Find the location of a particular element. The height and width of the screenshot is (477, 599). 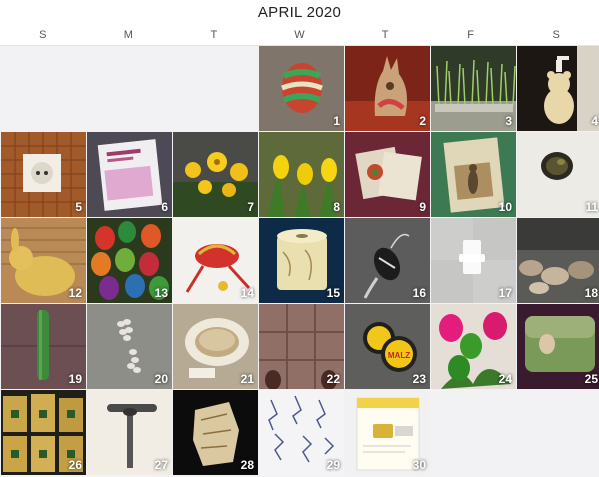

day-number: 6 is located at coordinates (164, 207).